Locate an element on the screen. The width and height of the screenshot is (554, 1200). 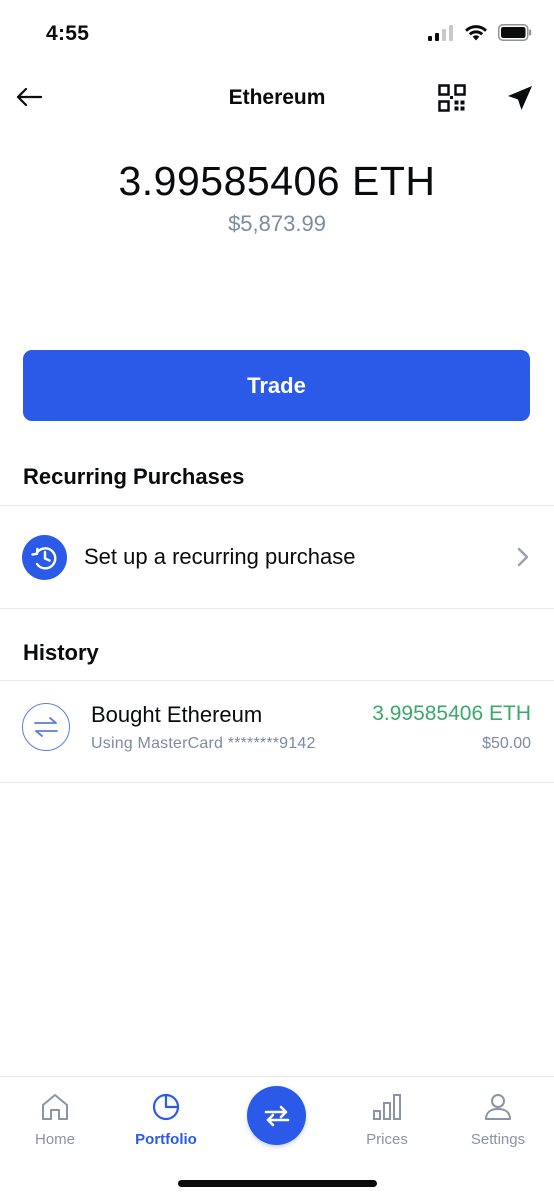
battery-icon is located at coordinates (515, 32).